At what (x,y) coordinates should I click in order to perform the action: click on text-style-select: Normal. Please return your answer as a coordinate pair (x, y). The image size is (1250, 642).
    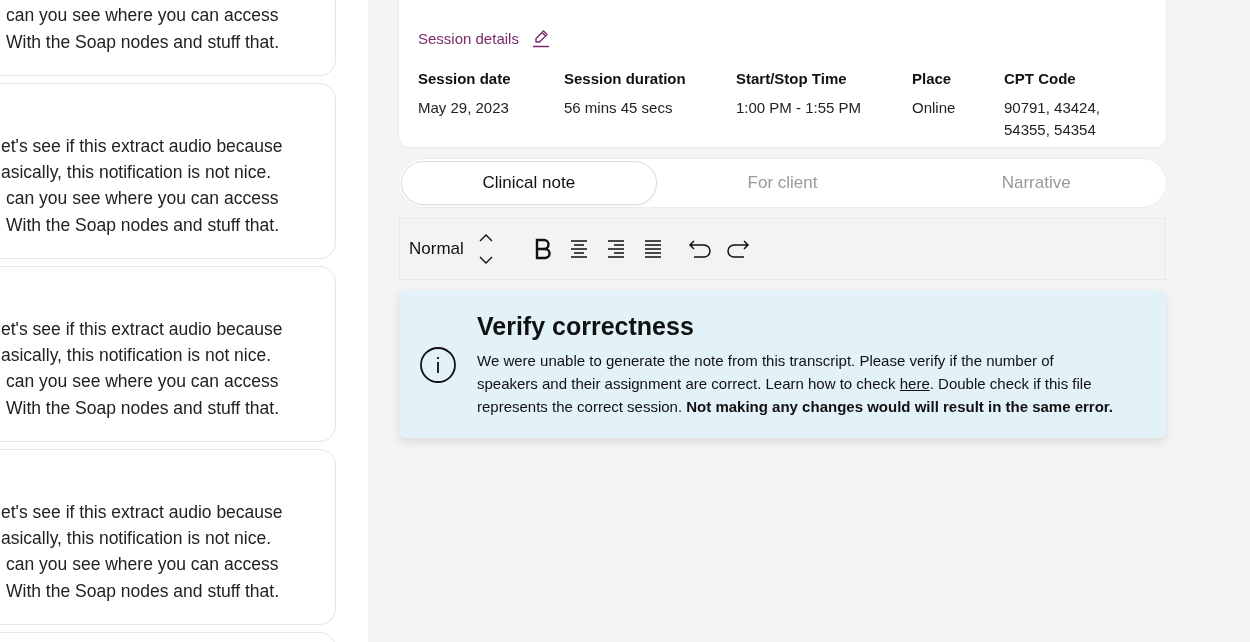
    Looking at the image, I should click on (451, 249).